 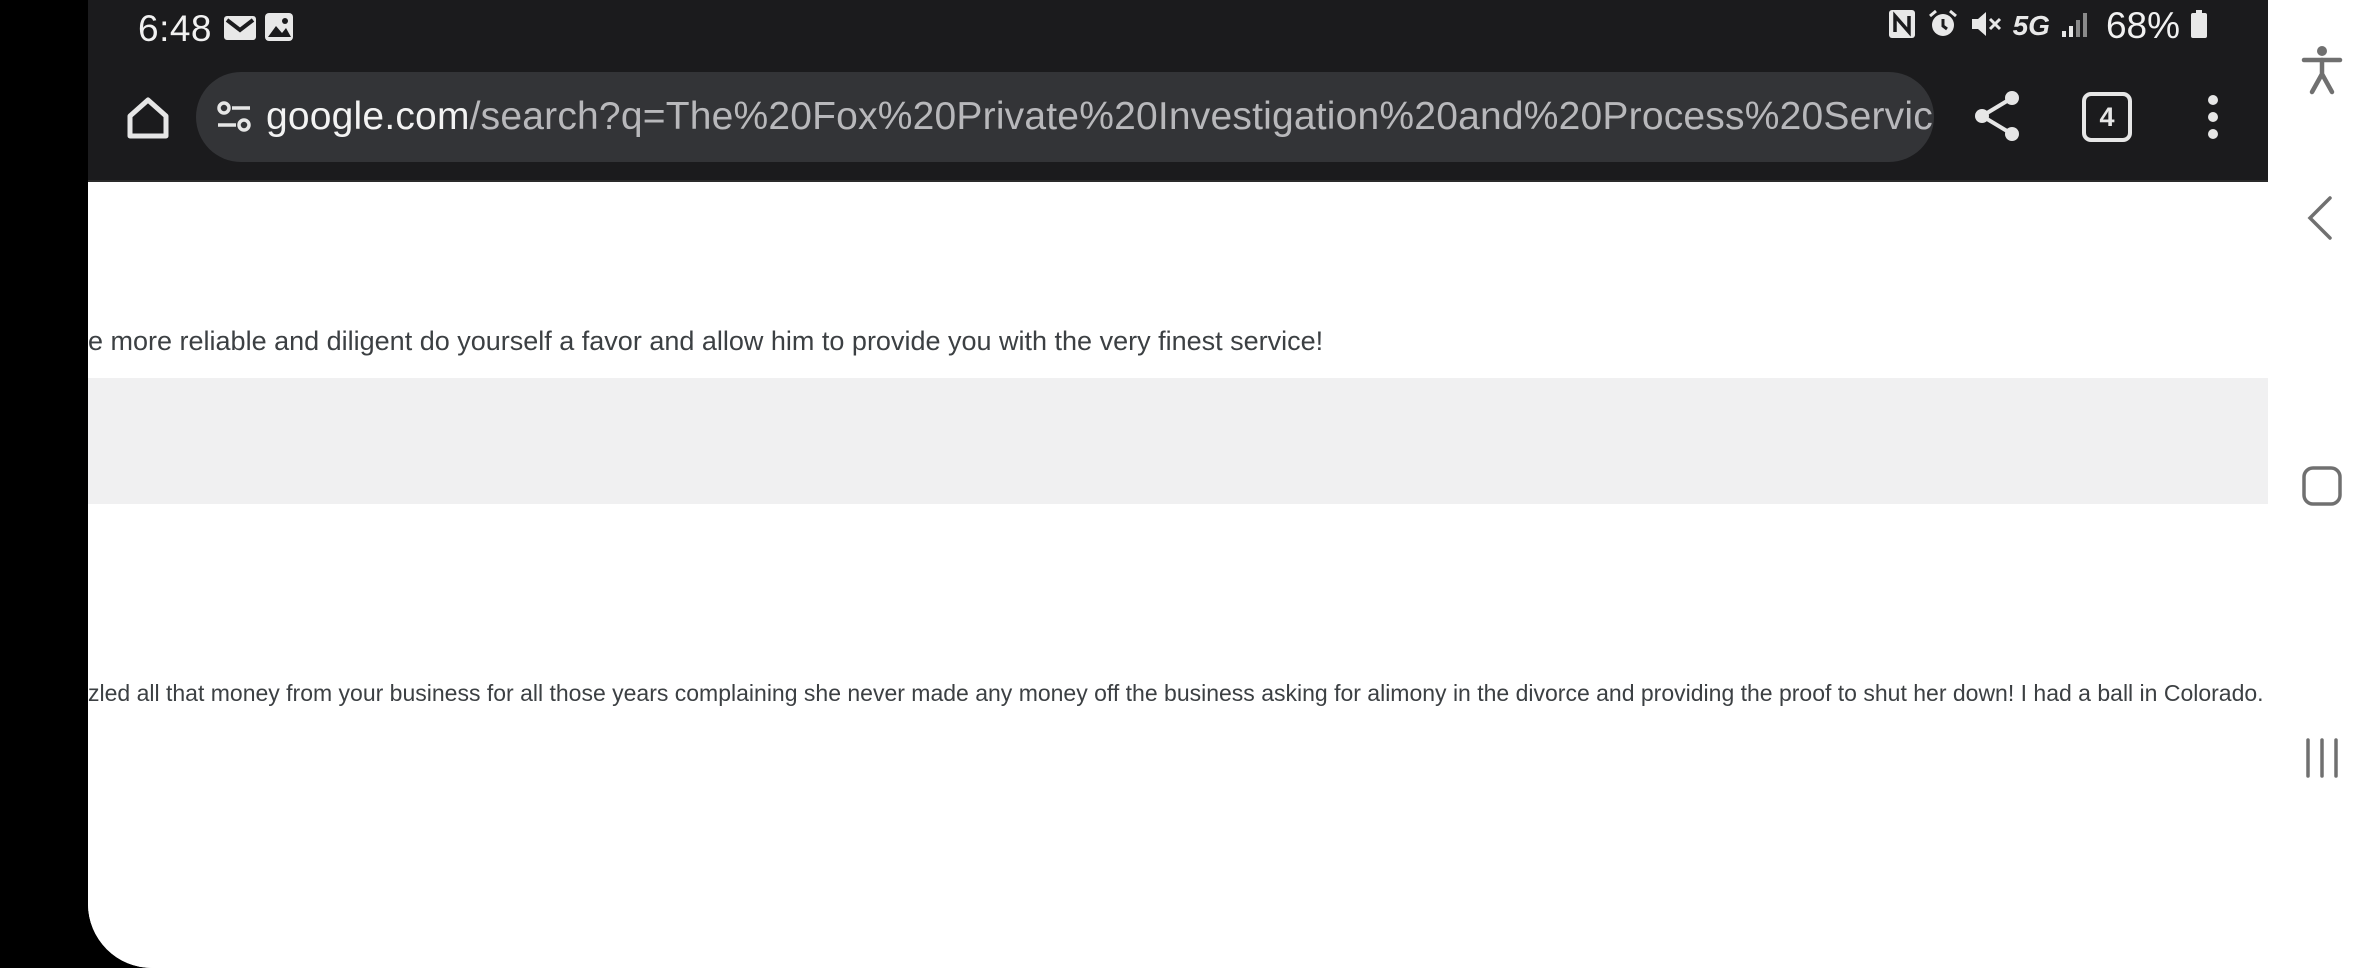 I want to click on status-time: 6:48, so click(x=175, y=28).